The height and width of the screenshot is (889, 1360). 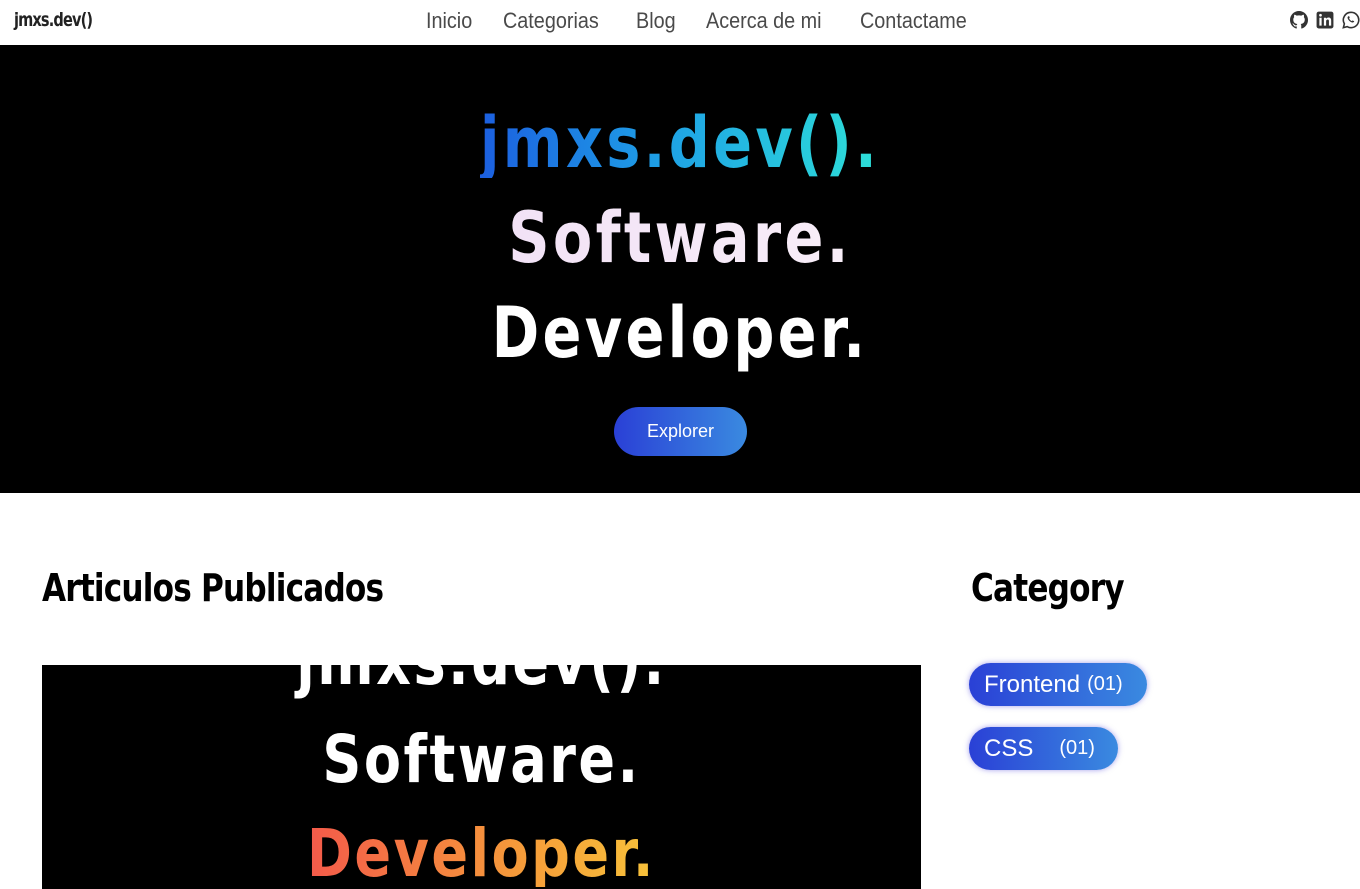 What do you see at coordinates (1043, 748) in the screenshot?
I see `category-chip-css: CSS (01)` at bounding box center [1043, 748].